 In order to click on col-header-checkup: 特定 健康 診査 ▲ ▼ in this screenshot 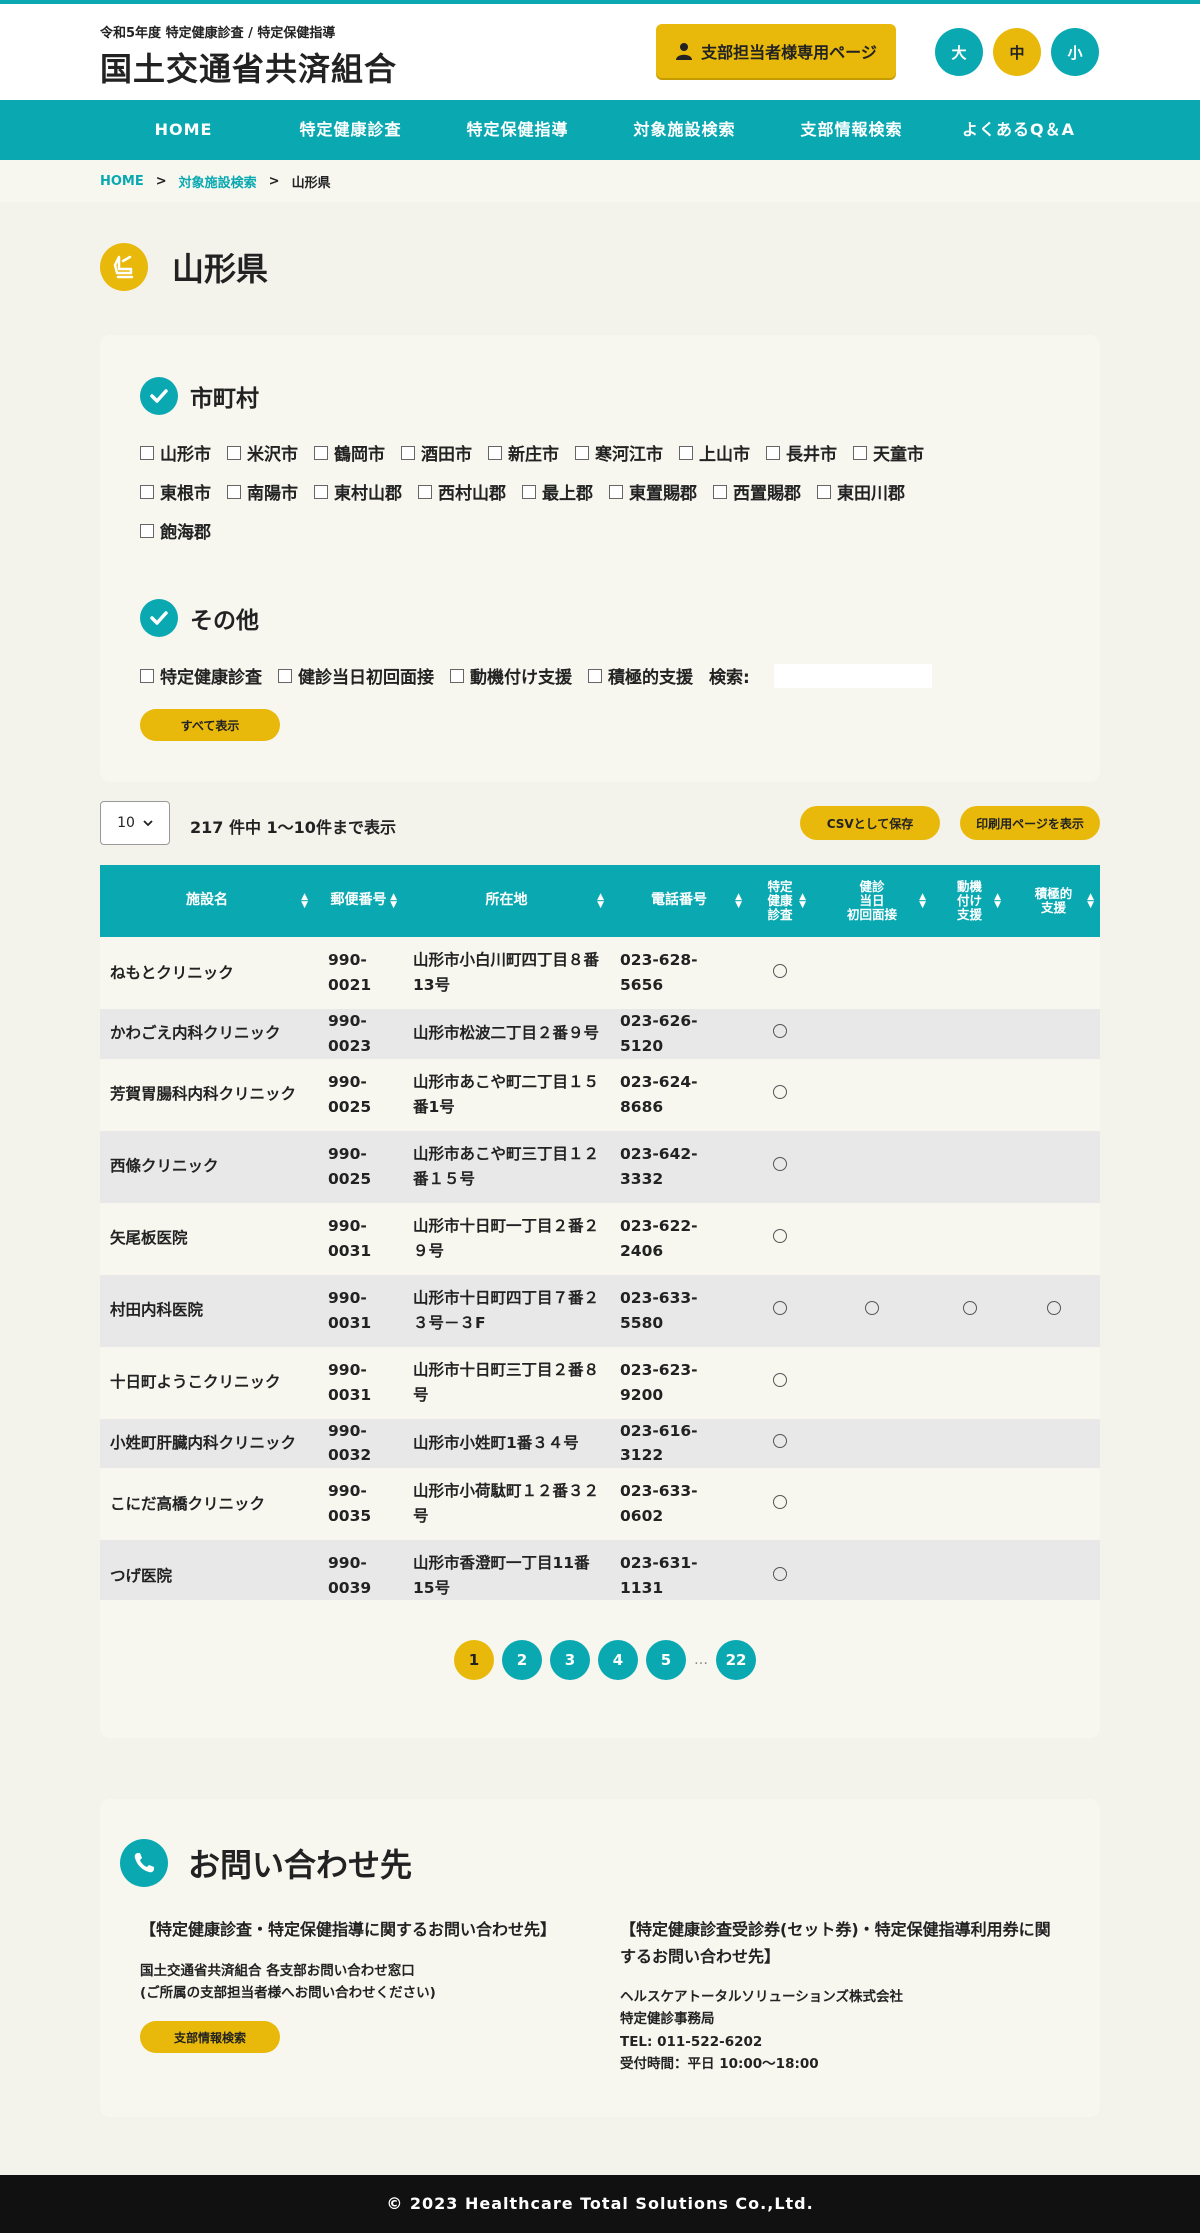, I will do `click(780, 901)`.